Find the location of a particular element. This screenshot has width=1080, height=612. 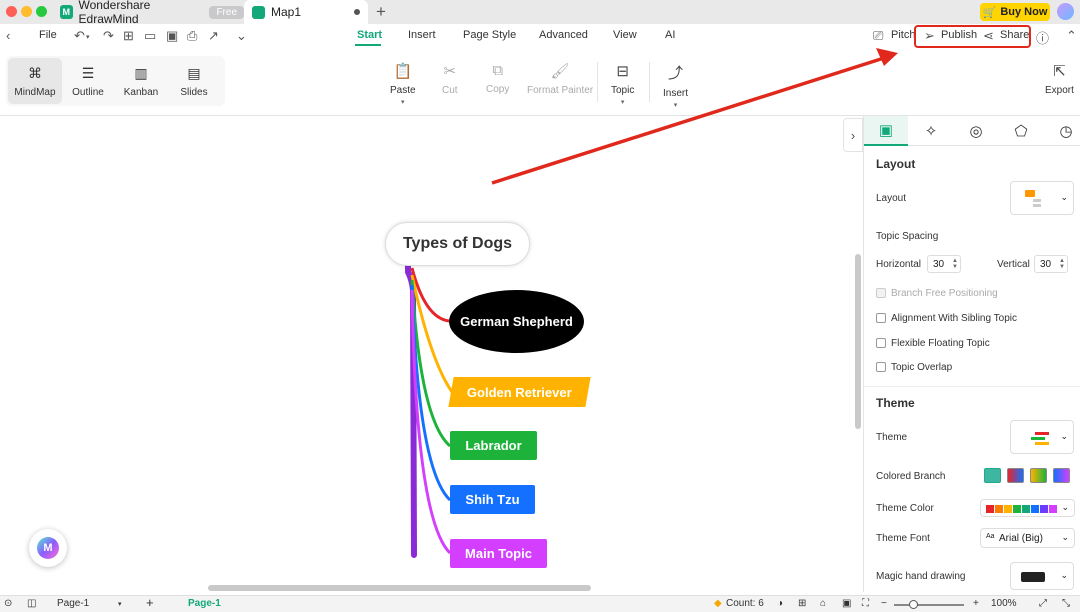

copy-button: ⧉ Copy is located at coordinates (497, 78).